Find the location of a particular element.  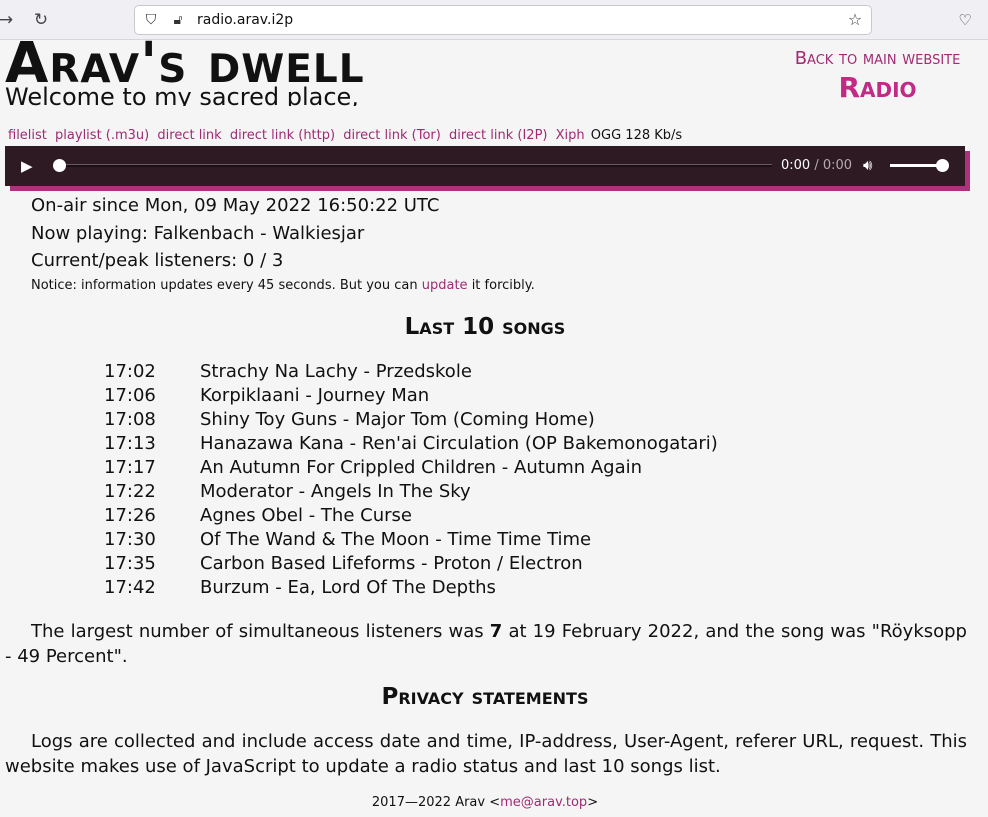

footer-text-before: 2017—2022 Arav < is located at coordinates (436, 802).